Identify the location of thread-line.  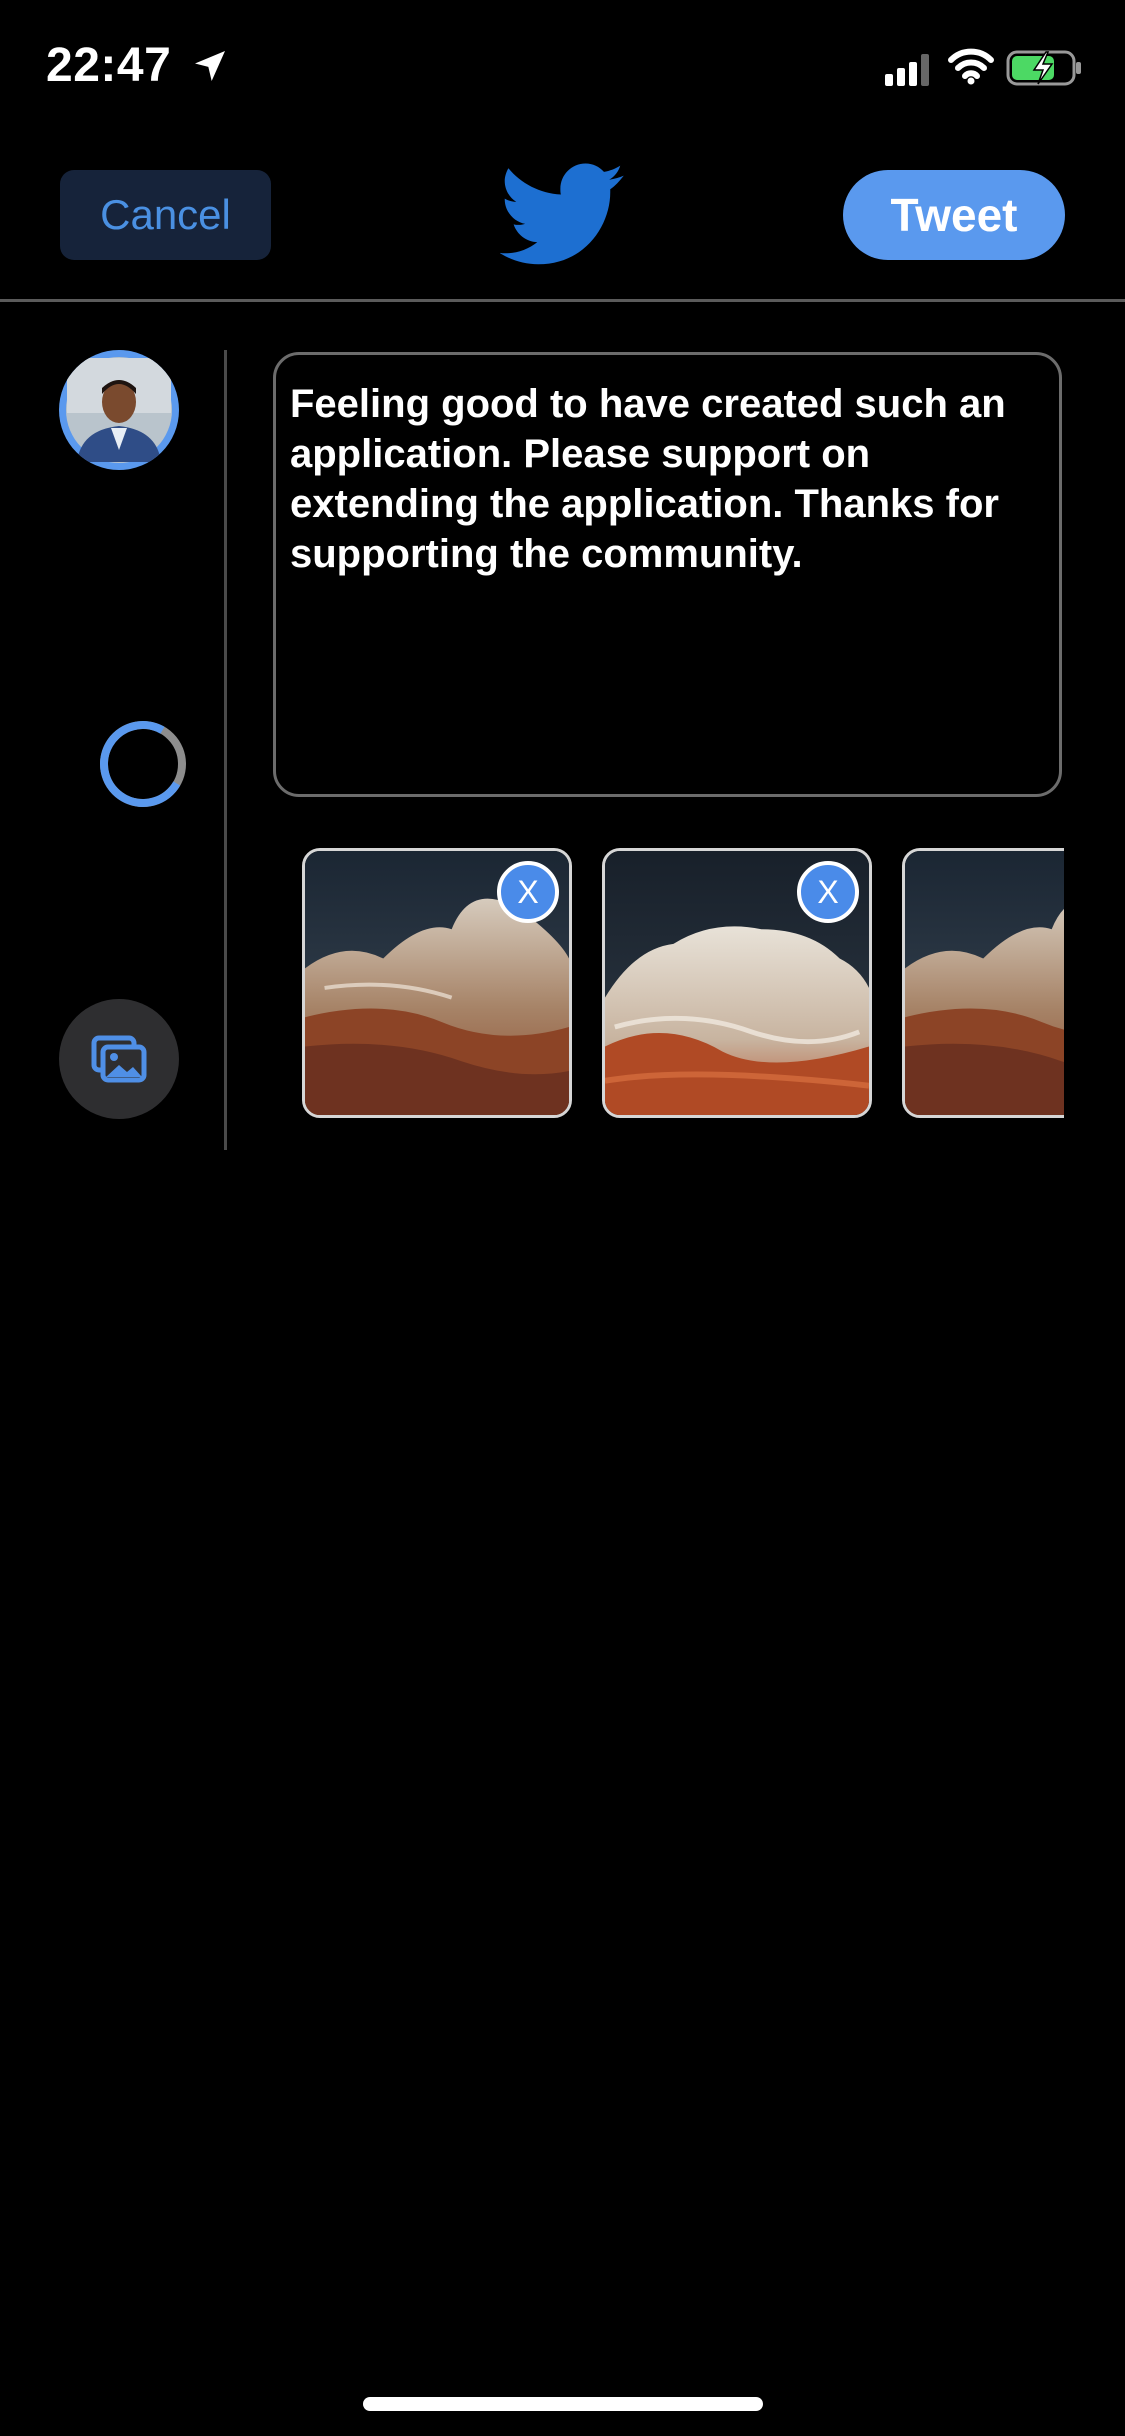
(225, 750).